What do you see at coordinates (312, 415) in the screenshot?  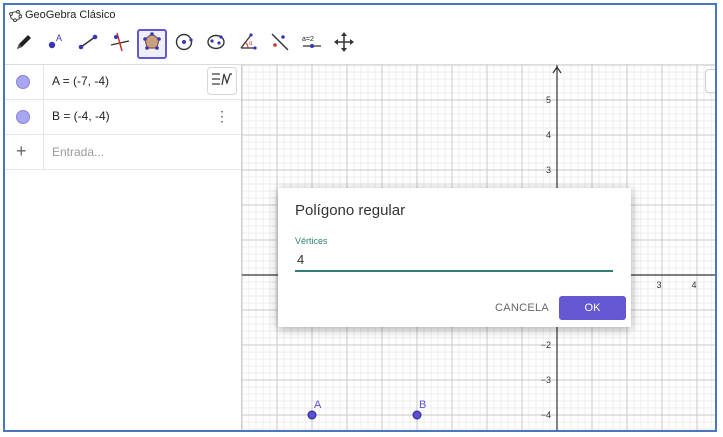 I see `point-a` at bounding box center [312, 415].